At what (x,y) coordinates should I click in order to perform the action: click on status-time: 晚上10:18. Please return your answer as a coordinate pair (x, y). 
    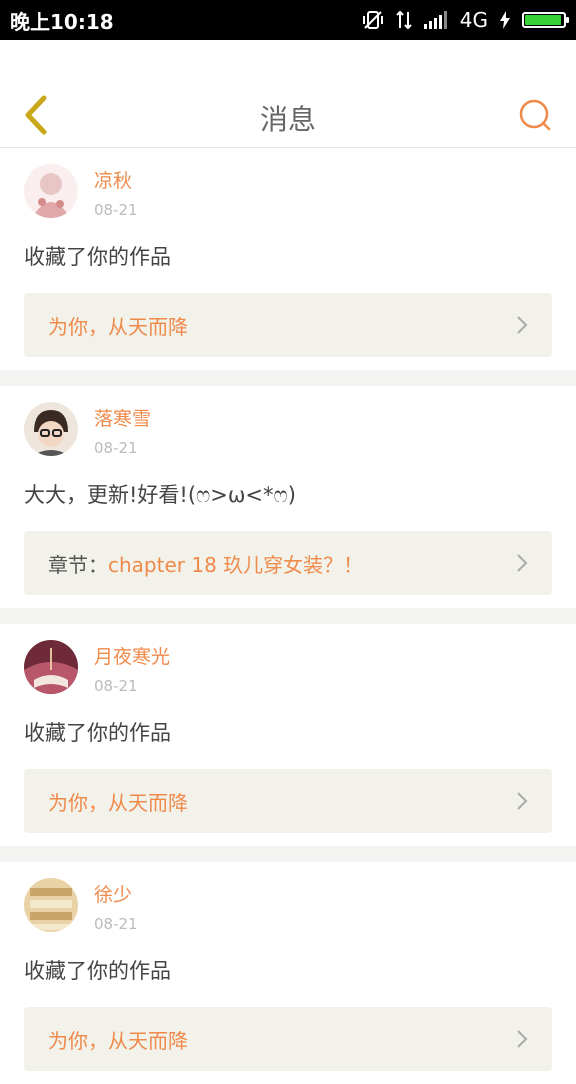
    Looking at the image, I should click on (62, 21).